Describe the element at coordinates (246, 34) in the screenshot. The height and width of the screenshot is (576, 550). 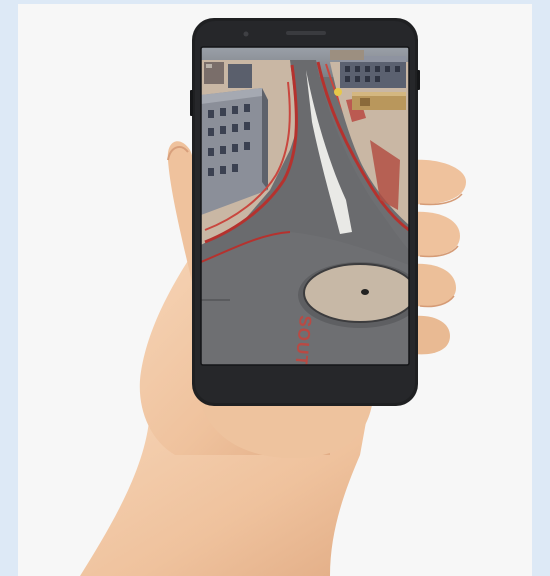
I see `front-camera` at that location.